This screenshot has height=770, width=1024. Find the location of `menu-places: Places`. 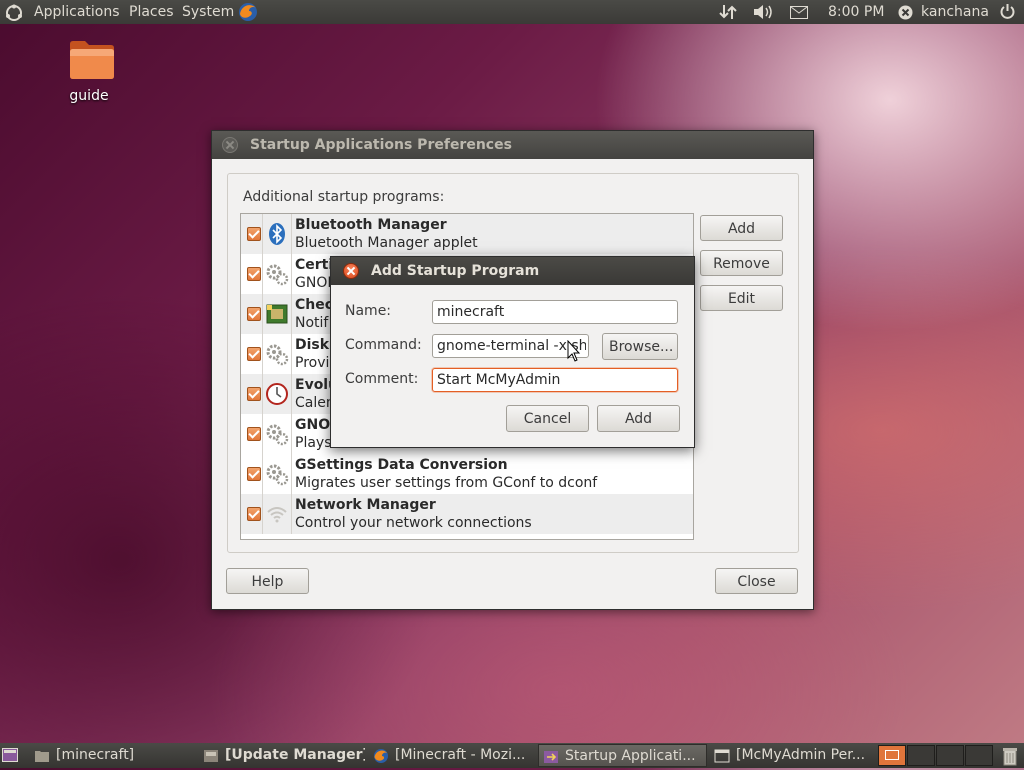

menu-places: Places is located at coordinates (151, 12).